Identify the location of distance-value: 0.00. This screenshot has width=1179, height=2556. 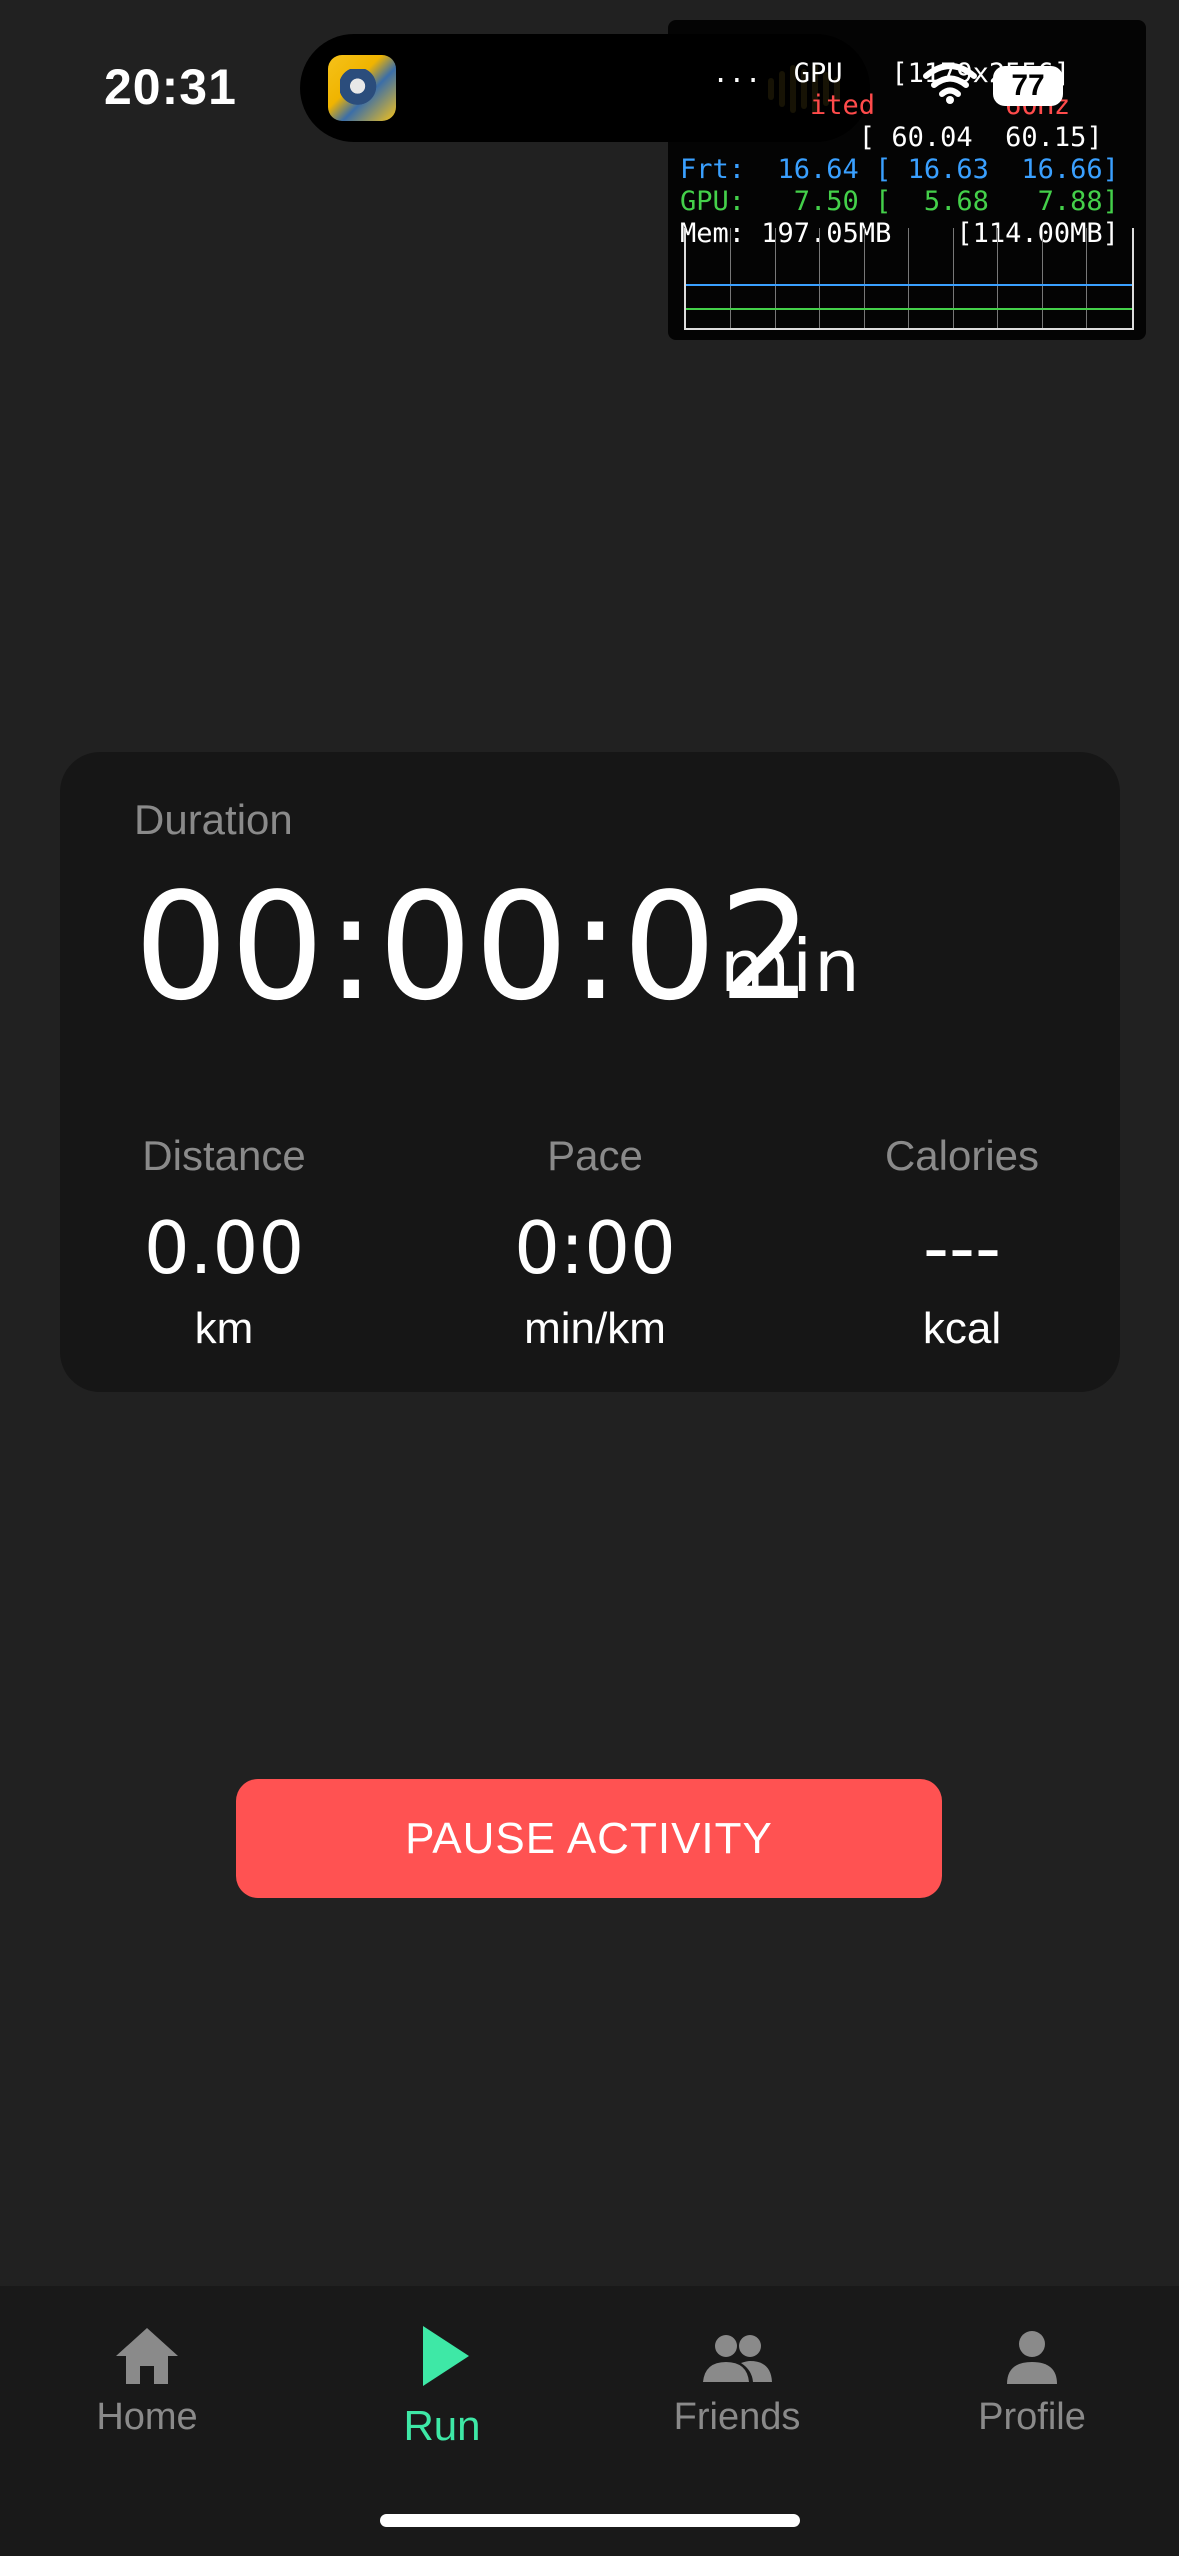
(224, 1248).